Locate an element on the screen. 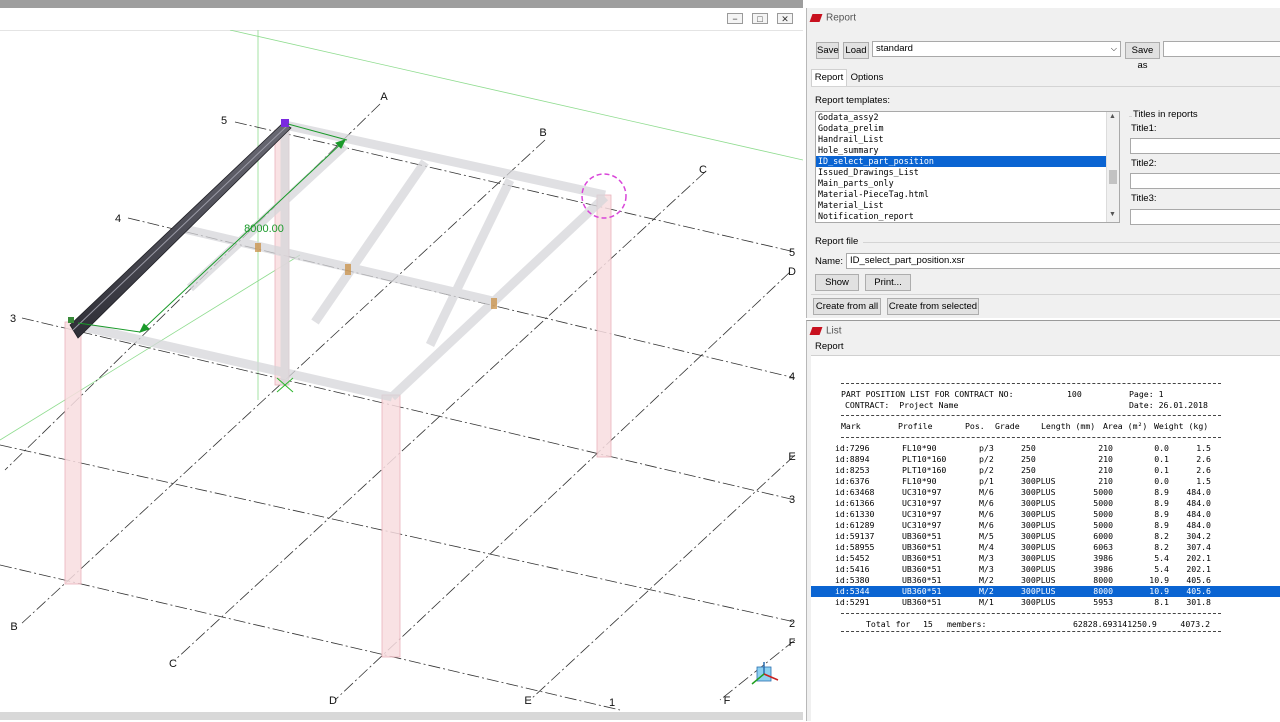 This screenshot has height=722, width=1280. total-count: 15 is located at coordinates (928, 624).